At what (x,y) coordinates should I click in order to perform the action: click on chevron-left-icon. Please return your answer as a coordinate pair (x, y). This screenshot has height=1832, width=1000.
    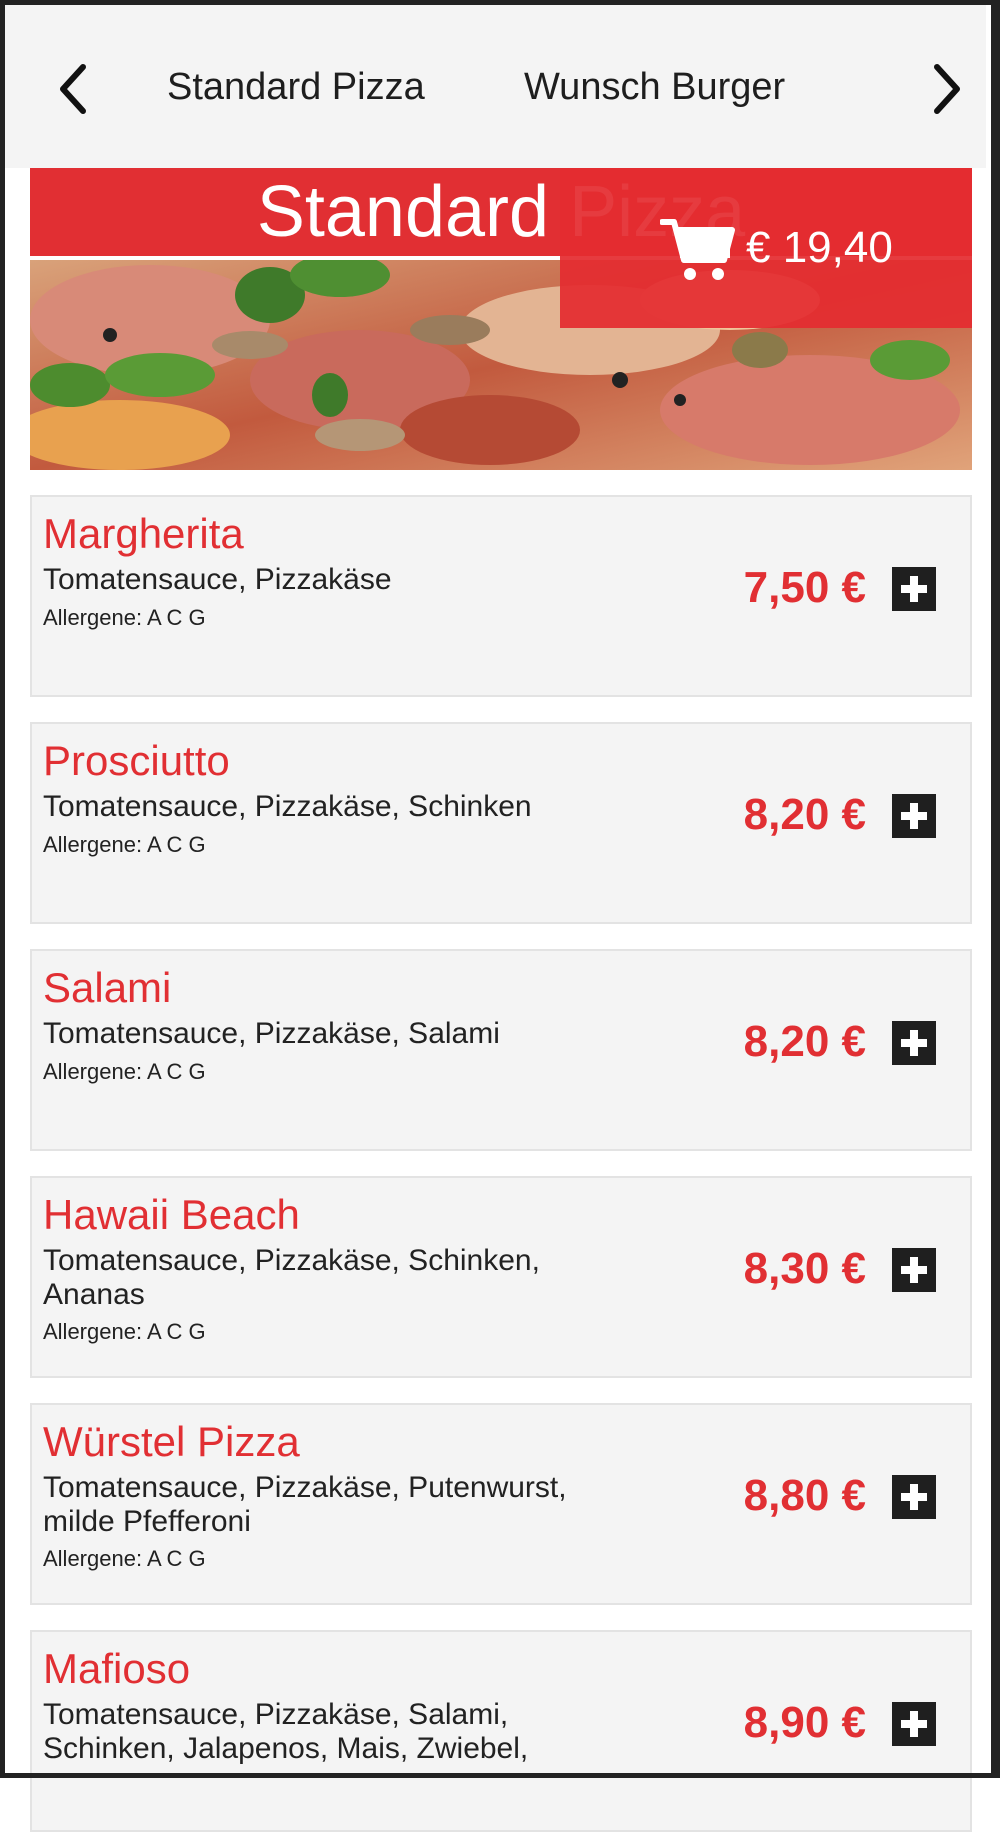
    Looking at the image, I should click on (73, 89).